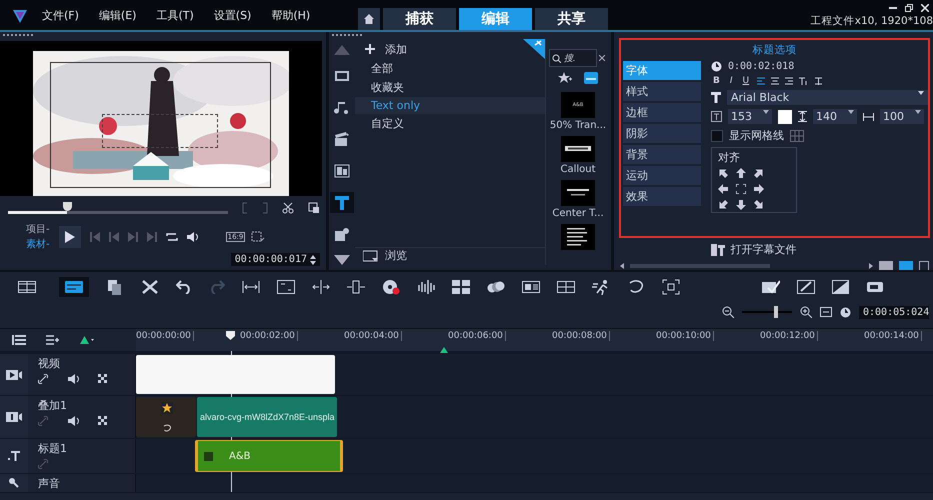  Describe the element at coordinates (69, 237) in the screenshot. I see `play-button` at that location.